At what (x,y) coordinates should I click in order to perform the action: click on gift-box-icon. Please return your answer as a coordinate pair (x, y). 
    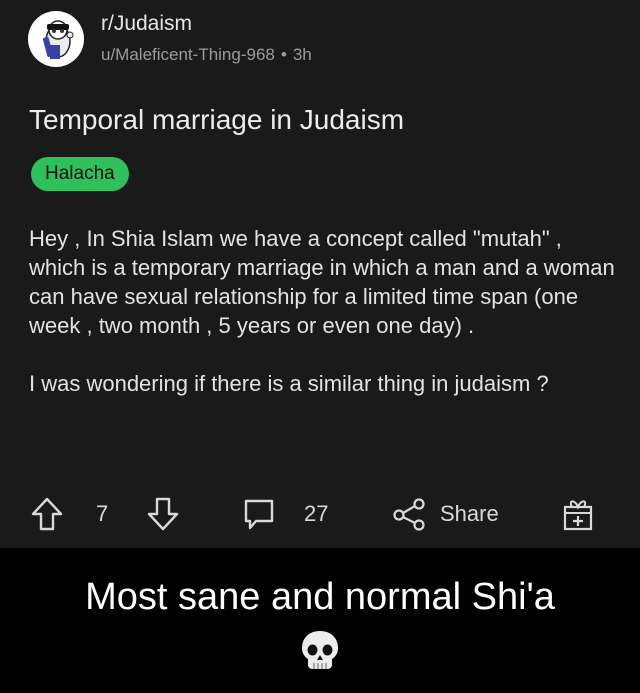
    Looking at the image, I should click on (578, 515).